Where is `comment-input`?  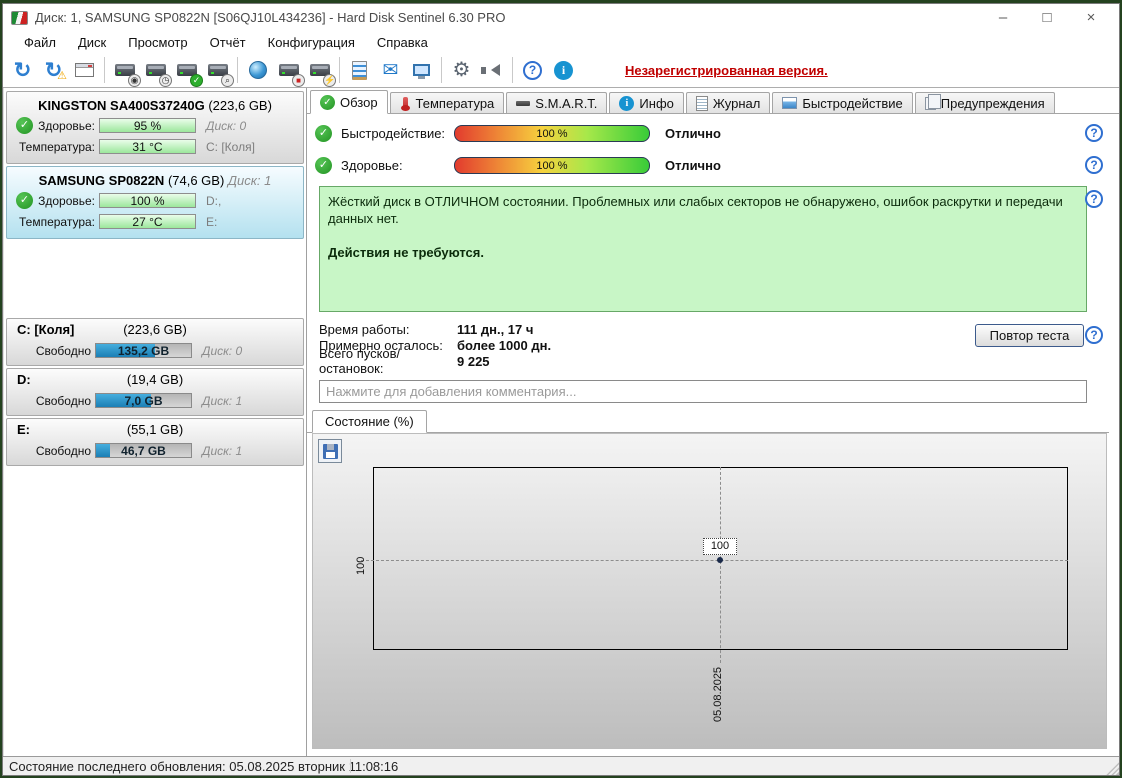
comment-input is located at coordinates (703, 391).